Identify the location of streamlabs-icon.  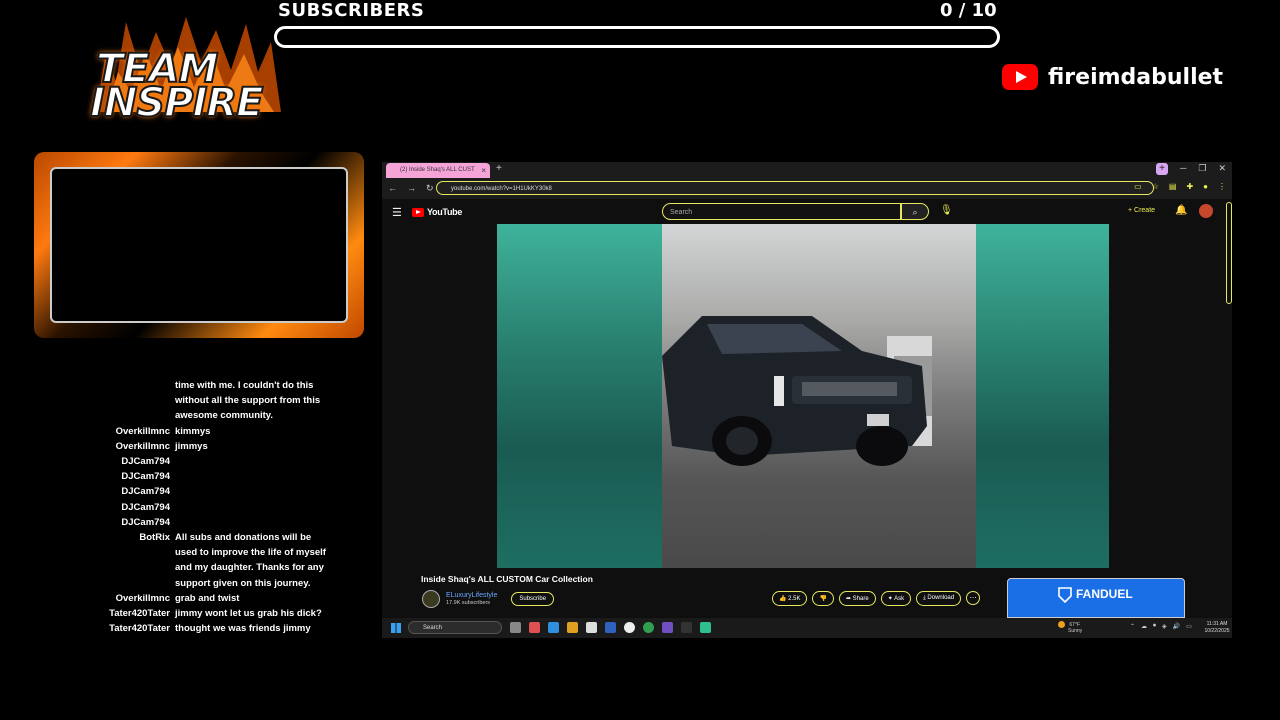
(705, 627).